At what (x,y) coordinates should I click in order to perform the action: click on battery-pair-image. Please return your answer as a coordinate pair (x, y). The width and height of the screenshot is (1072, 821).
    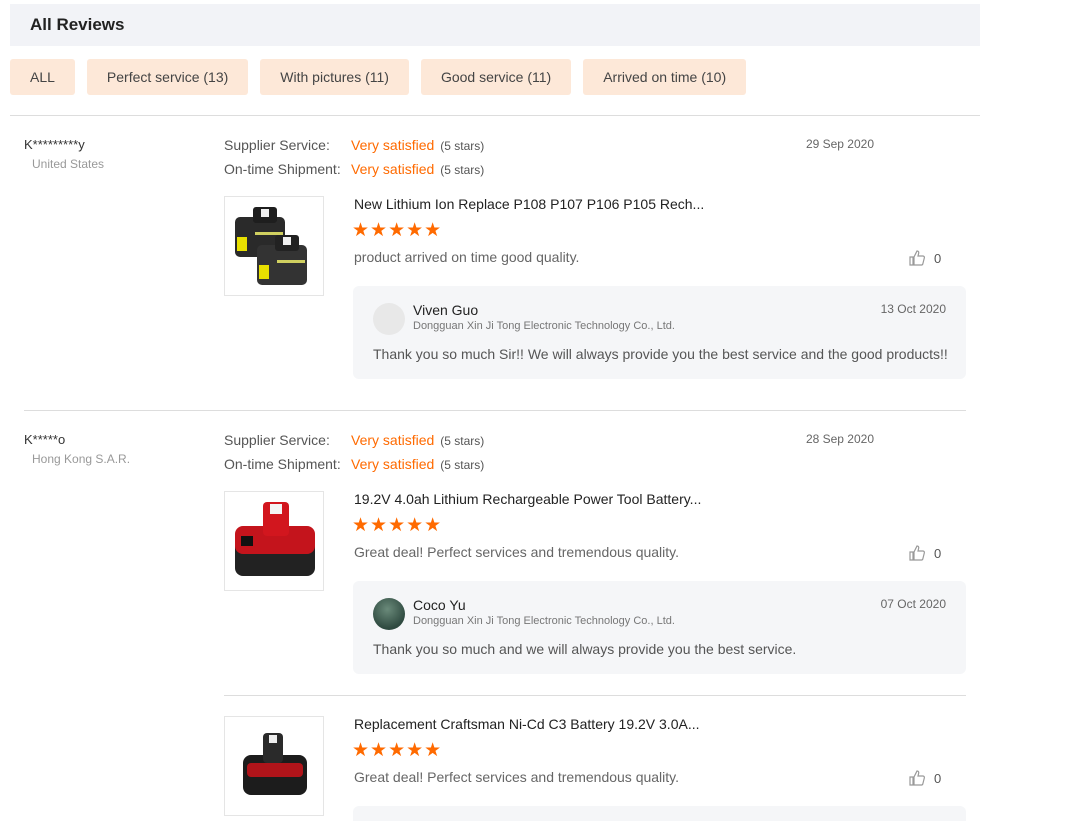
    Looking at the image, I should click on (271, 246).